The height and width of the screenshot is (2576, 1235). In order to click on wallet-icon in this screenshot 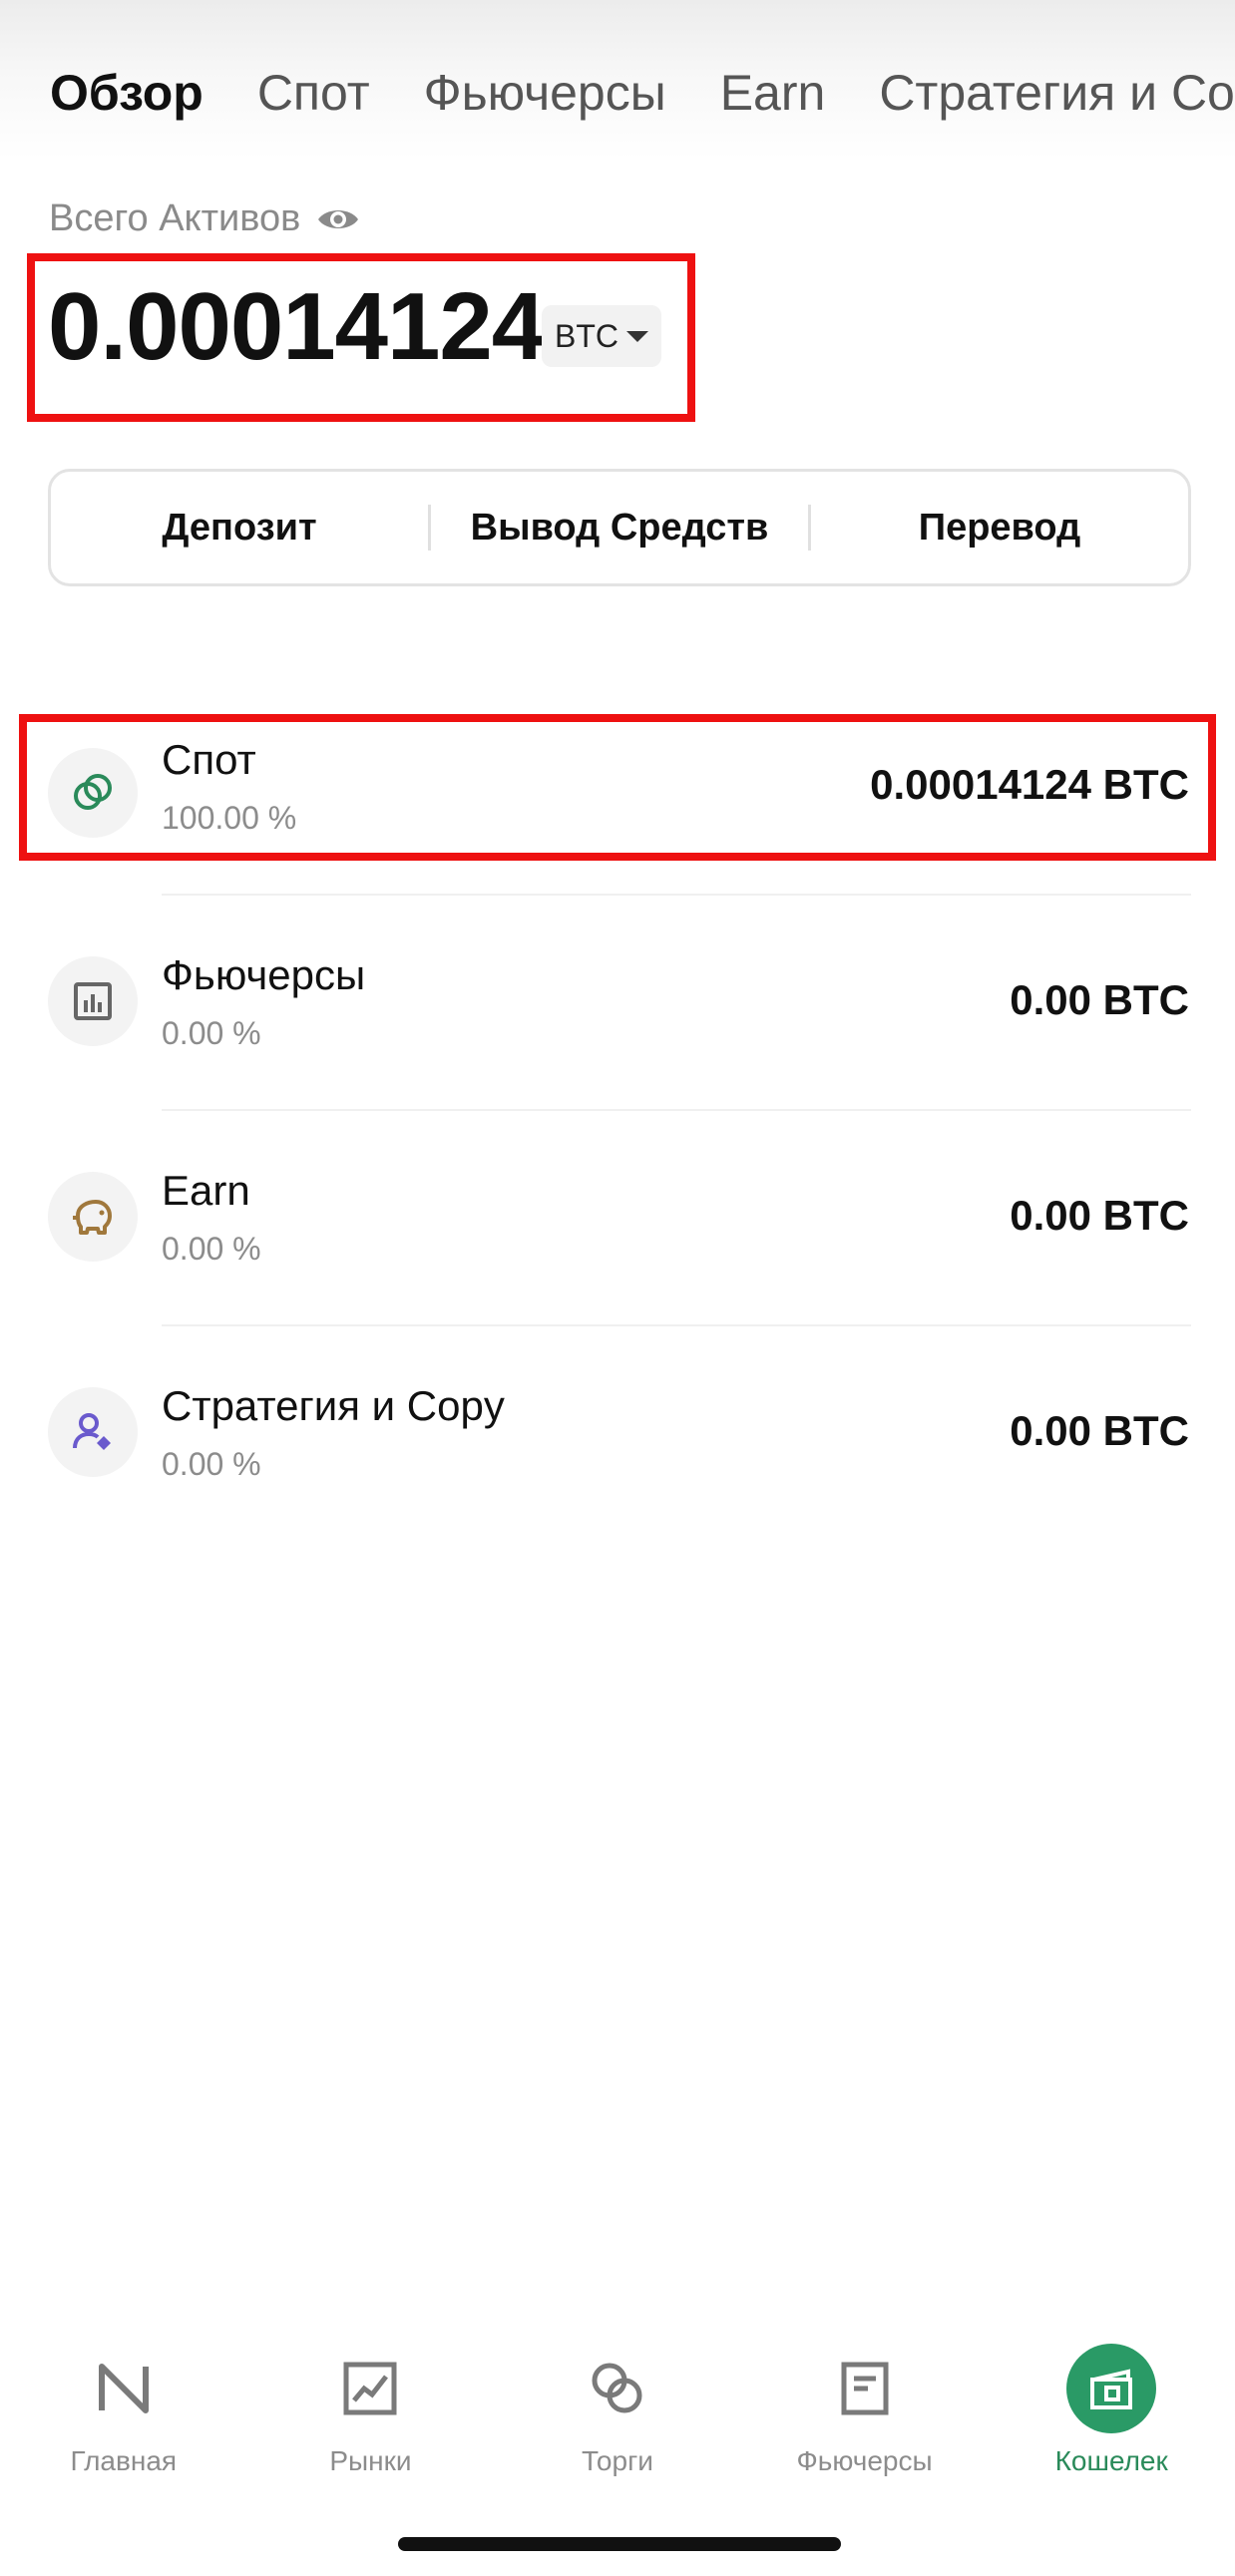, I will do `click(1111, 2388)`.